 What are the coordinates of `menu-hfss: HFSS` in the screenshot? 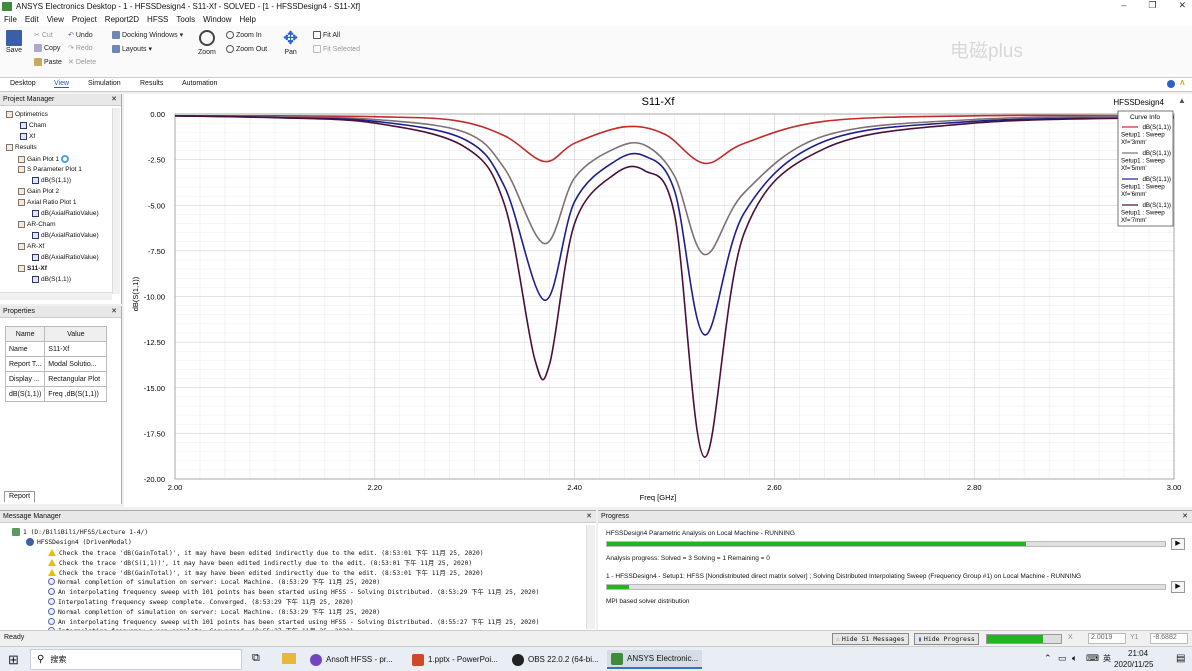 It's located at (157, 19).